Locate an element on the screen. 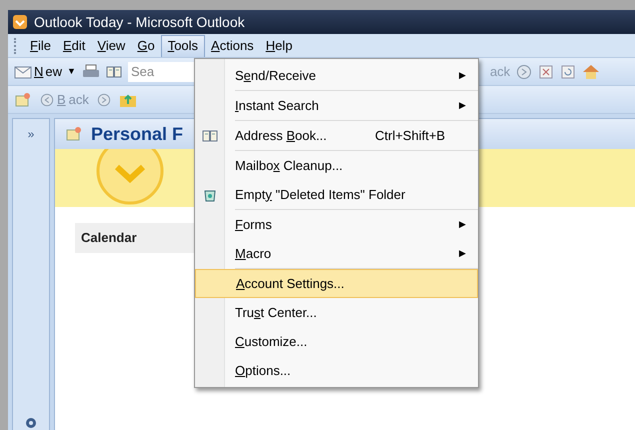  menu-option: Instant Search ▶ is located at coordinates (336, 105).